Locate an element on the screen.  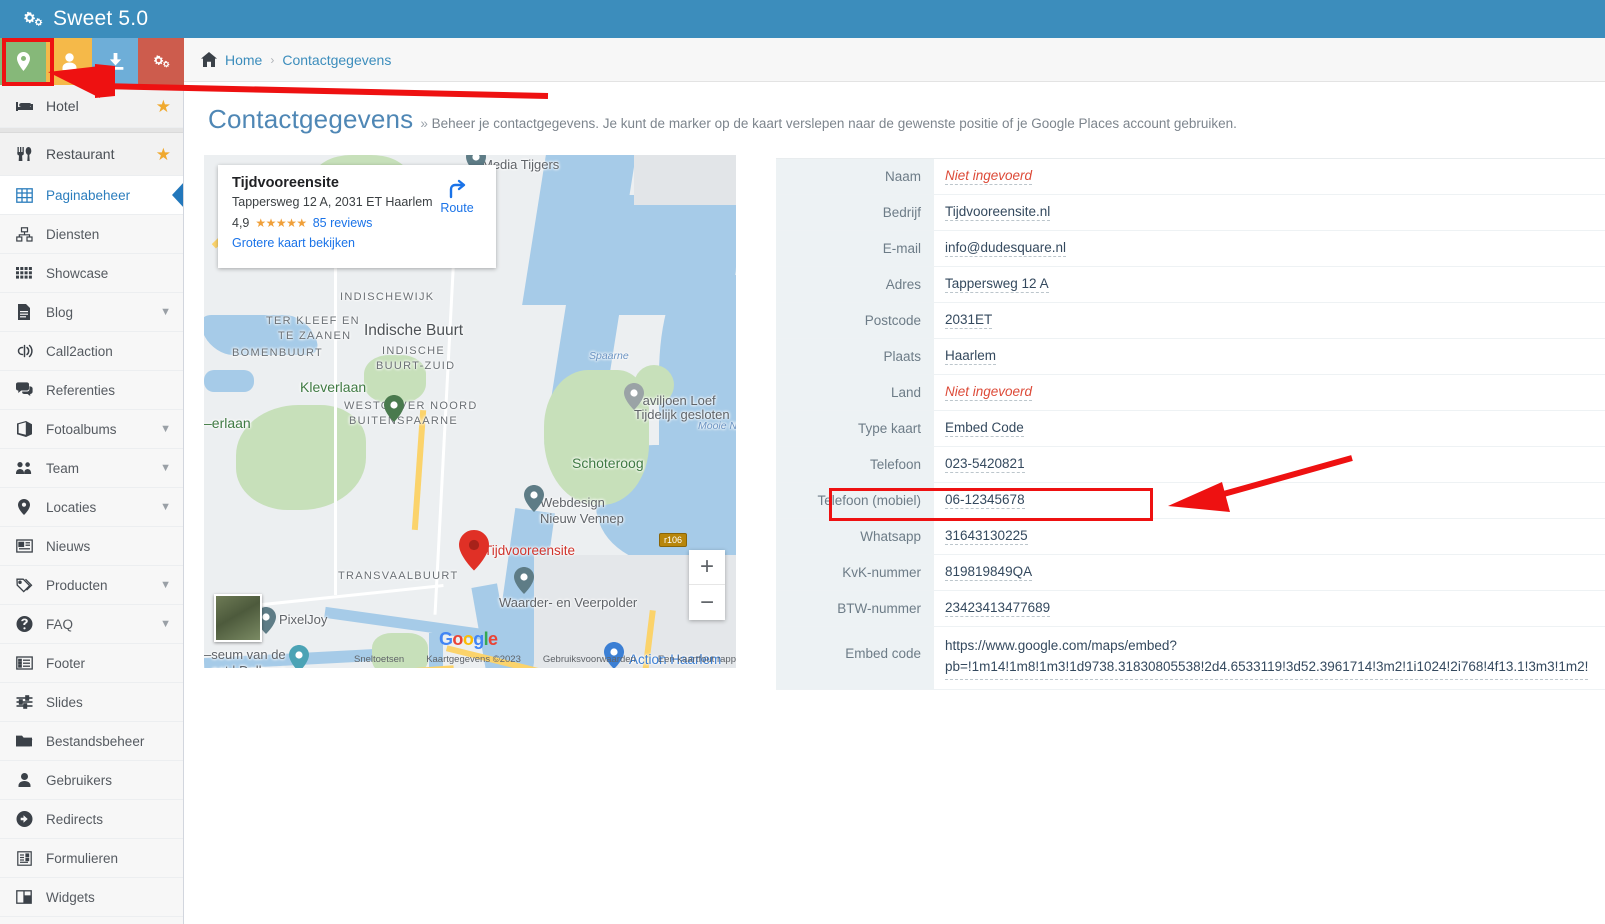
sidebar-item-faq: FAQ ▼ is located at coordinates (91, 624).